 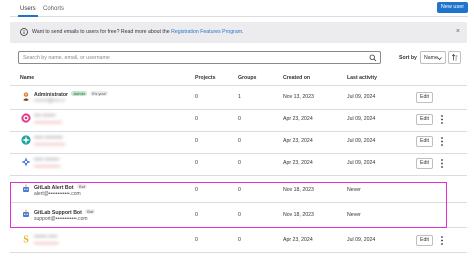 What do you see at coordinates (65, 212) in the screenshot?
I see `user-name: GitLab Support Bot Bot` at bounding box center [65, 212].